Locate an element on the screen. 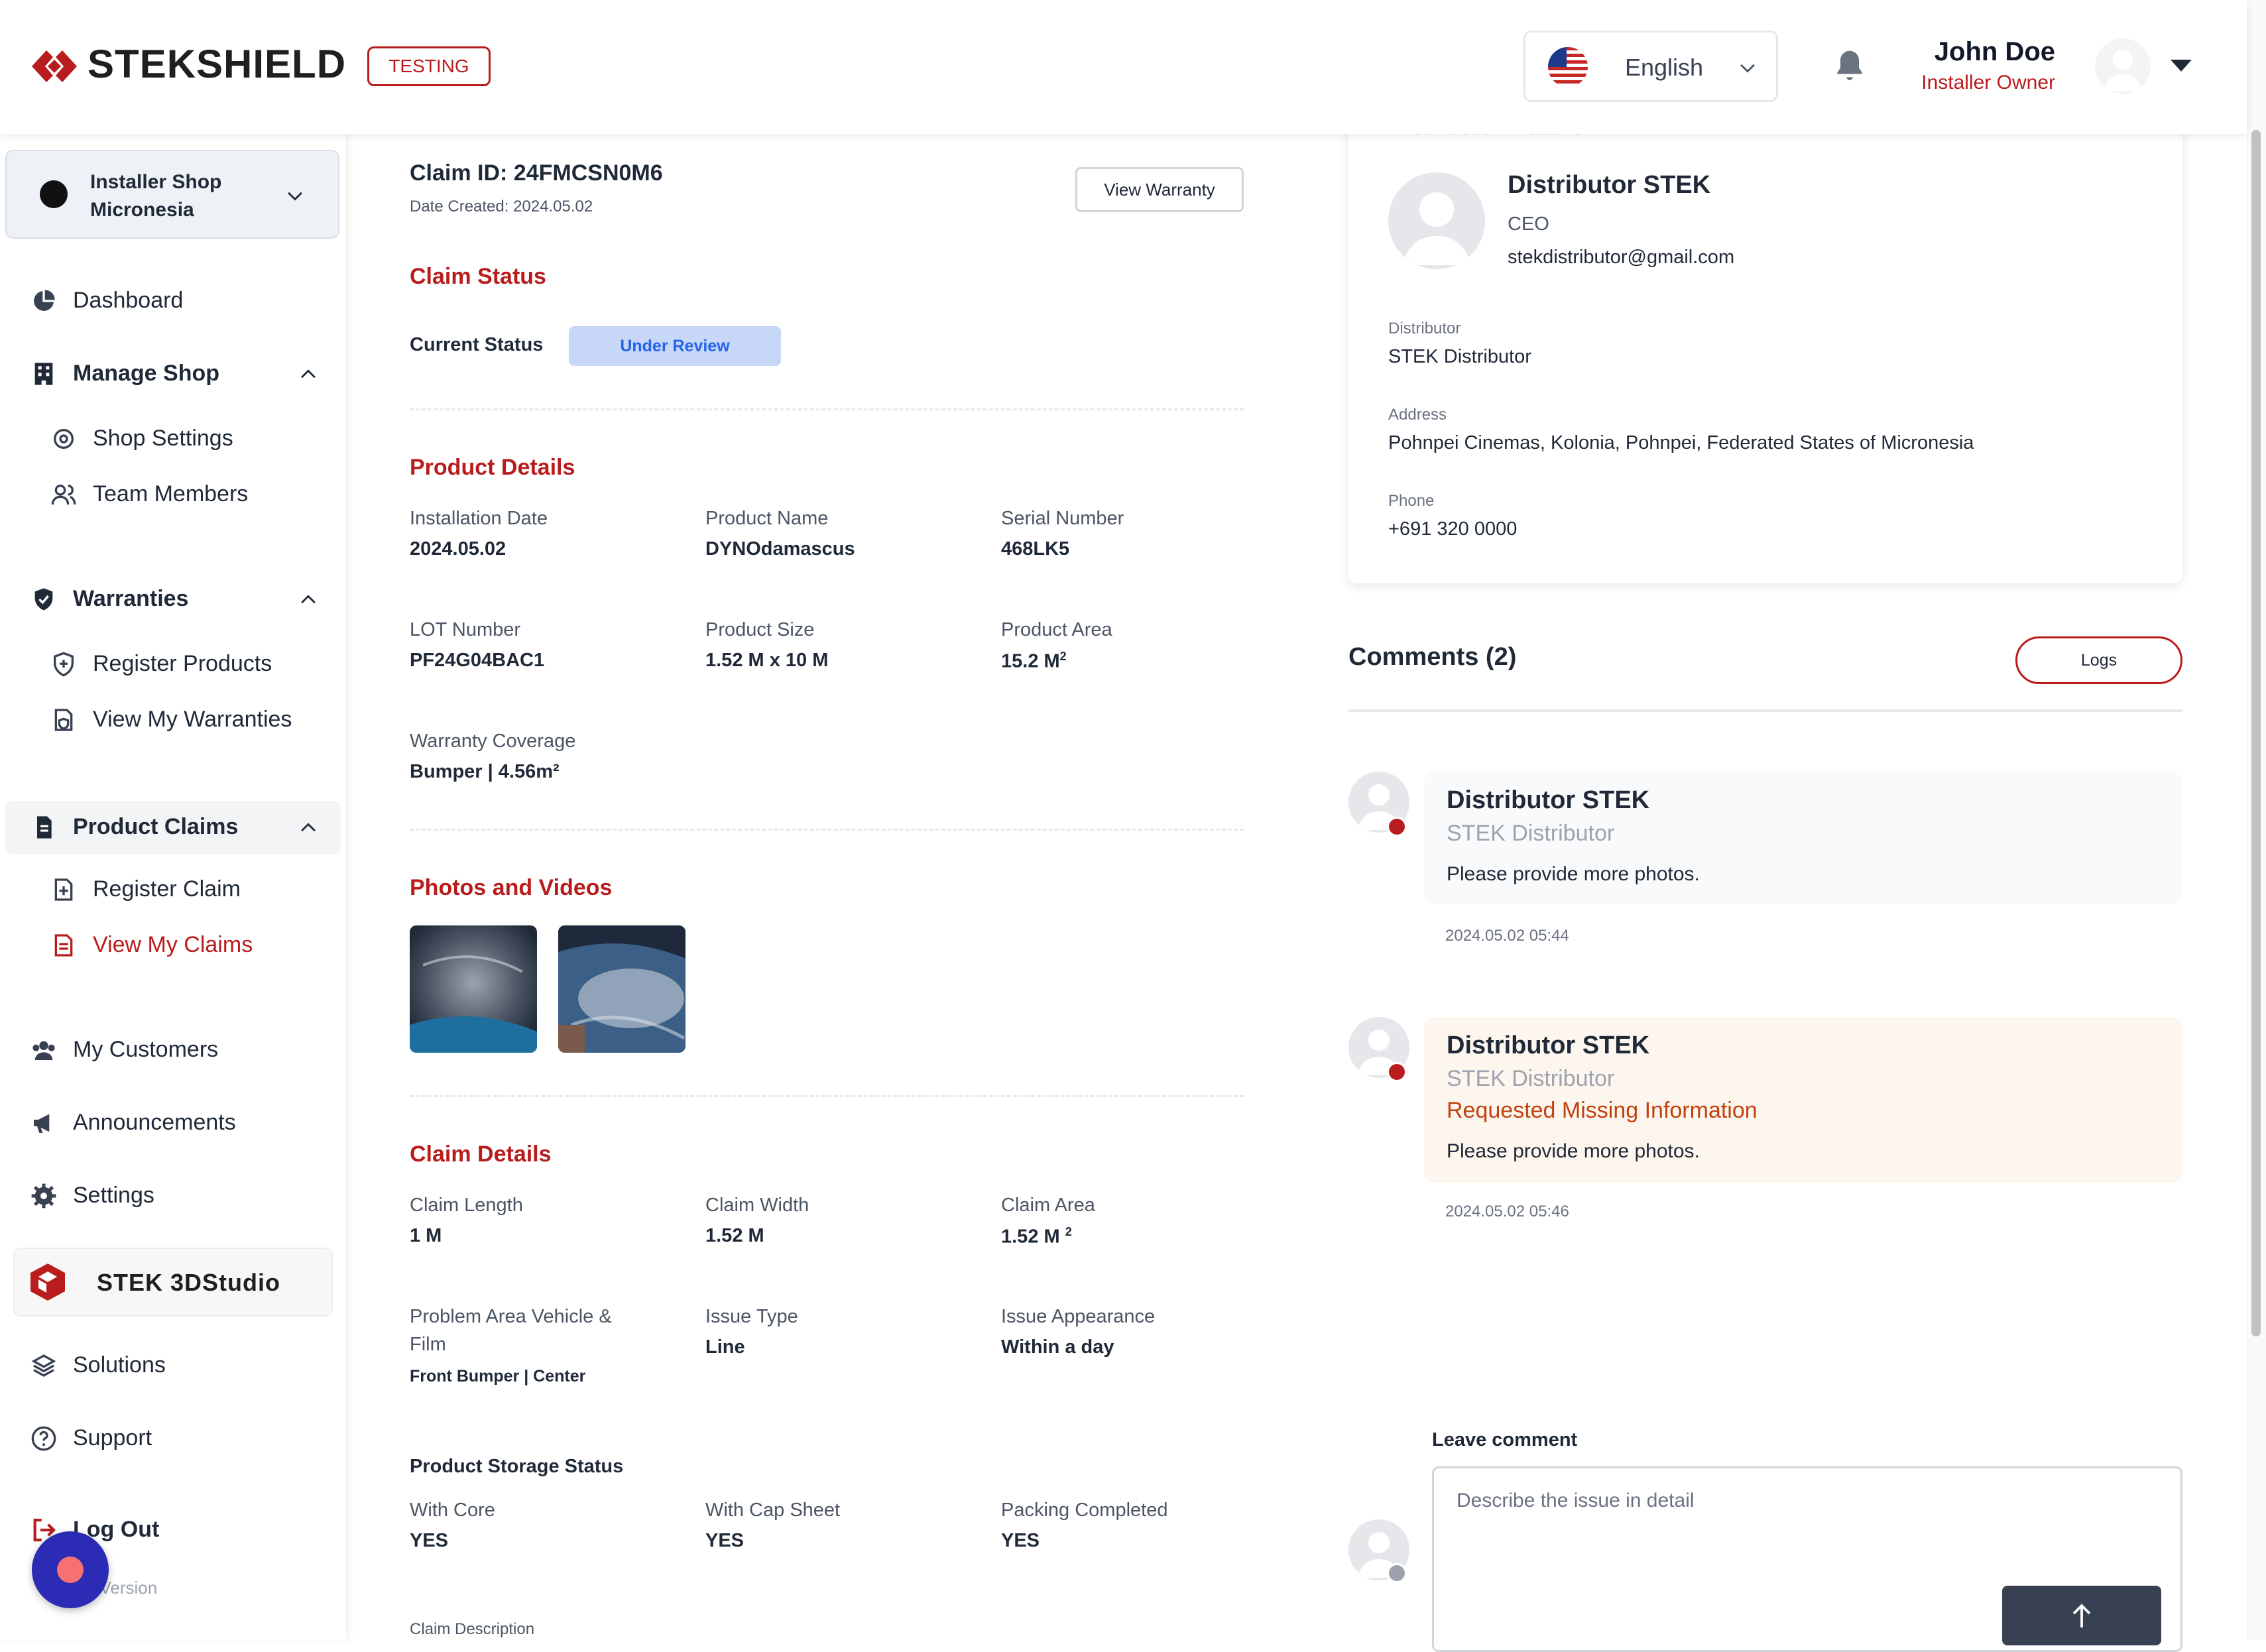  user-name: John Doe is located at coordinates (1995, 52).